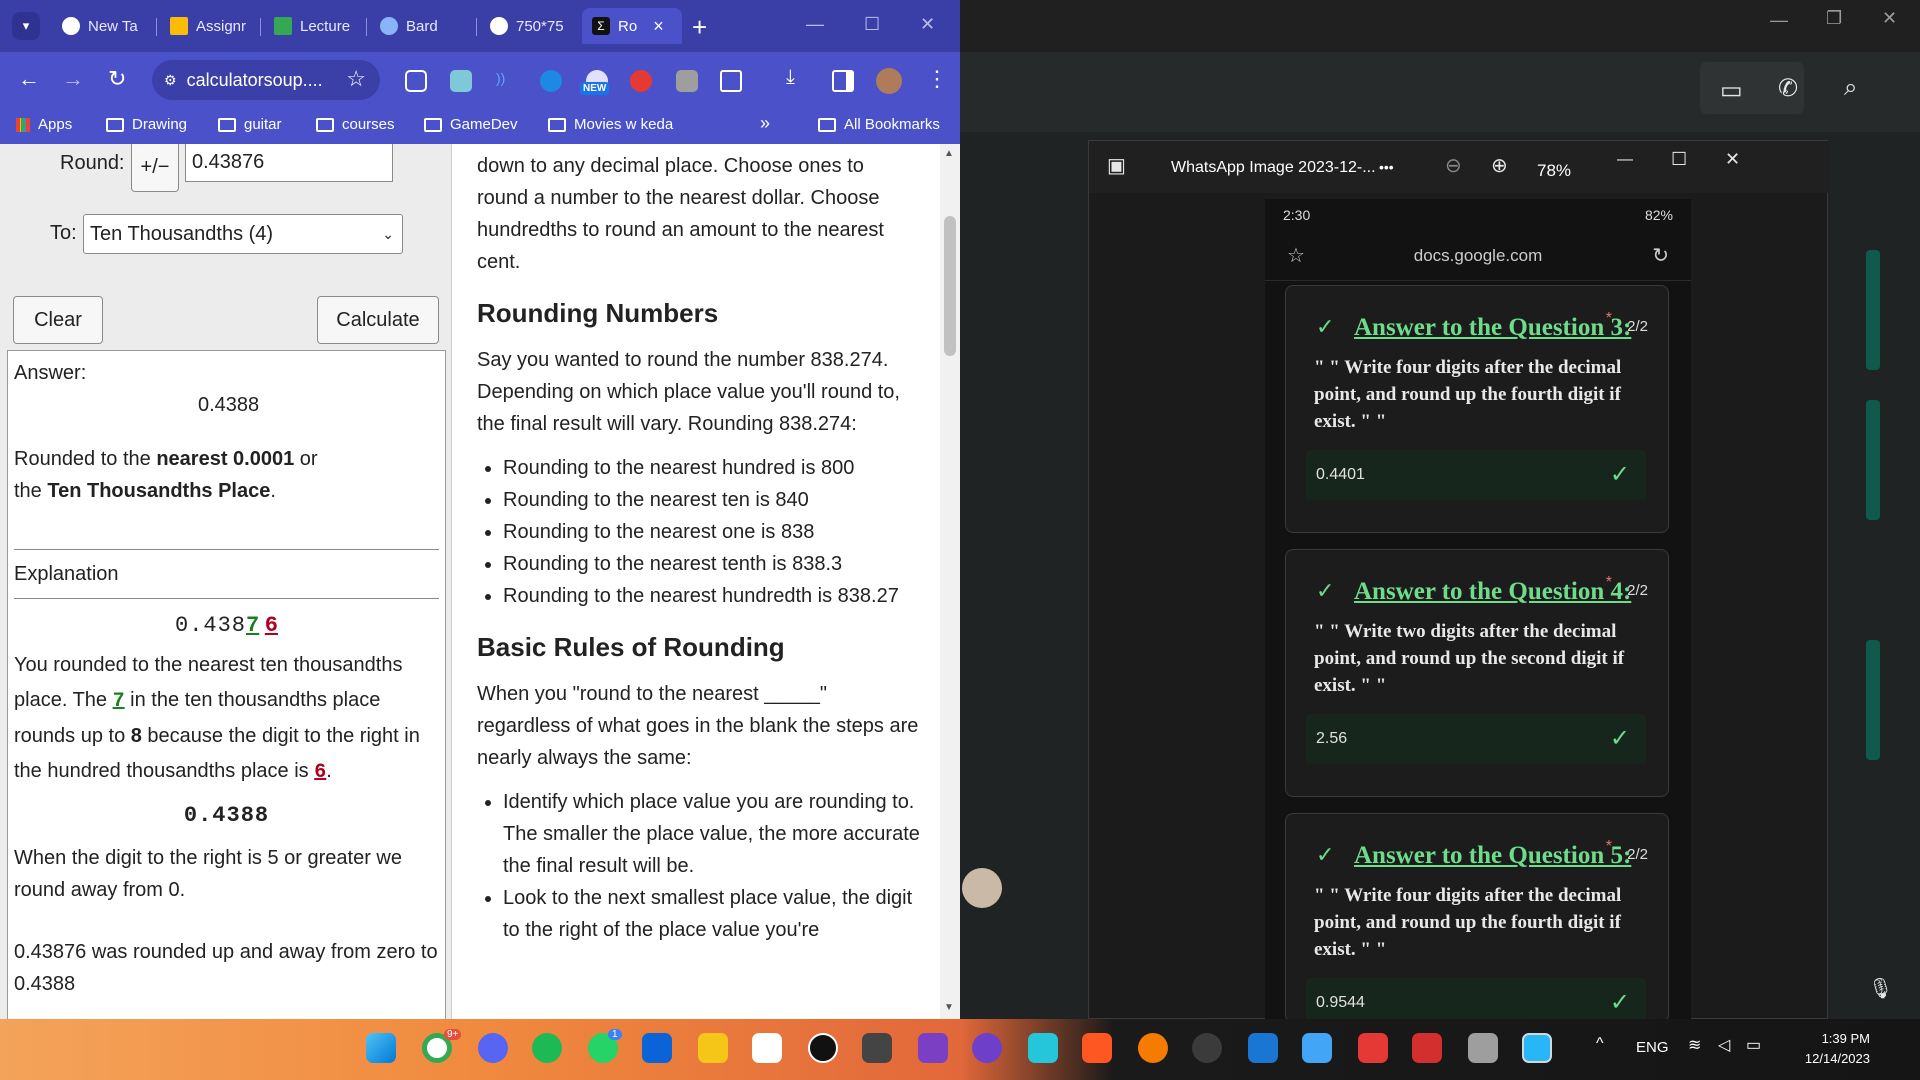 The image size is (1920, 1080). I want to click on heading-rounding-numbers: Rounding Numbers, so click(598, 313).